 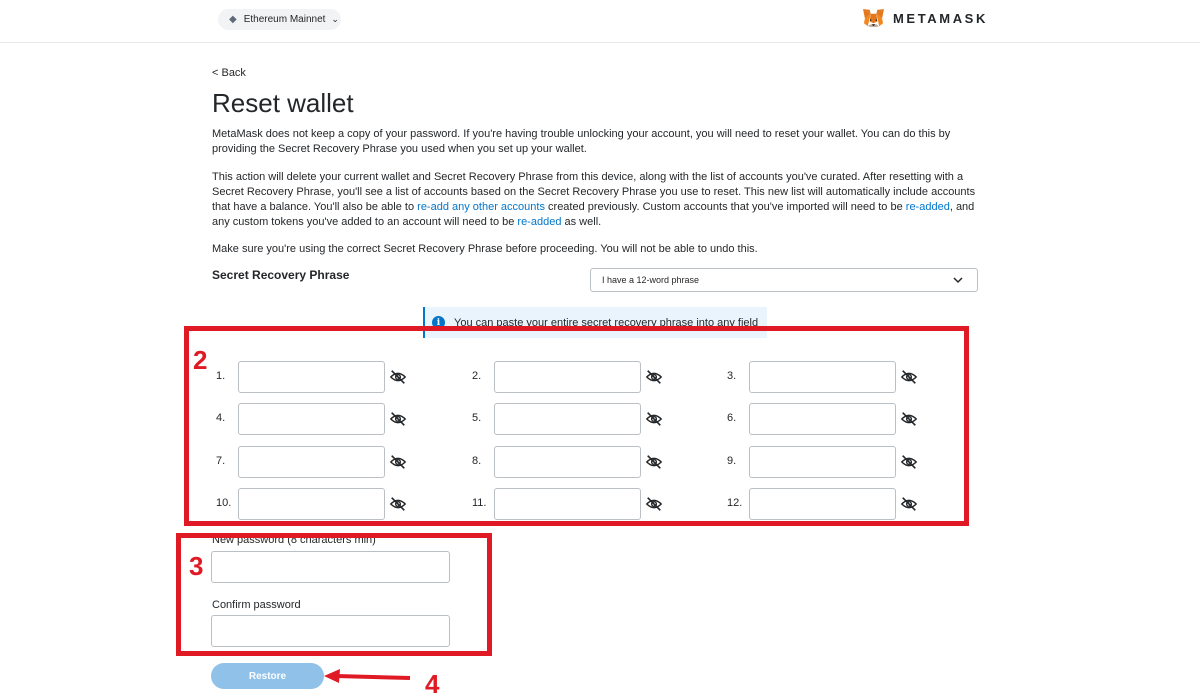 What do you see at coordinates (200, 360) in the screenshot?
I see `annotation-label-2: 2` at bounding box center [200, 360].